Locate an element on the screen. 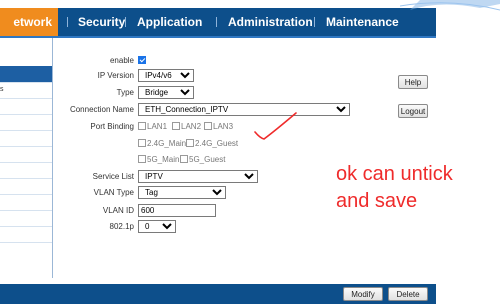  header-decoration is located at coordinates (450, 19).